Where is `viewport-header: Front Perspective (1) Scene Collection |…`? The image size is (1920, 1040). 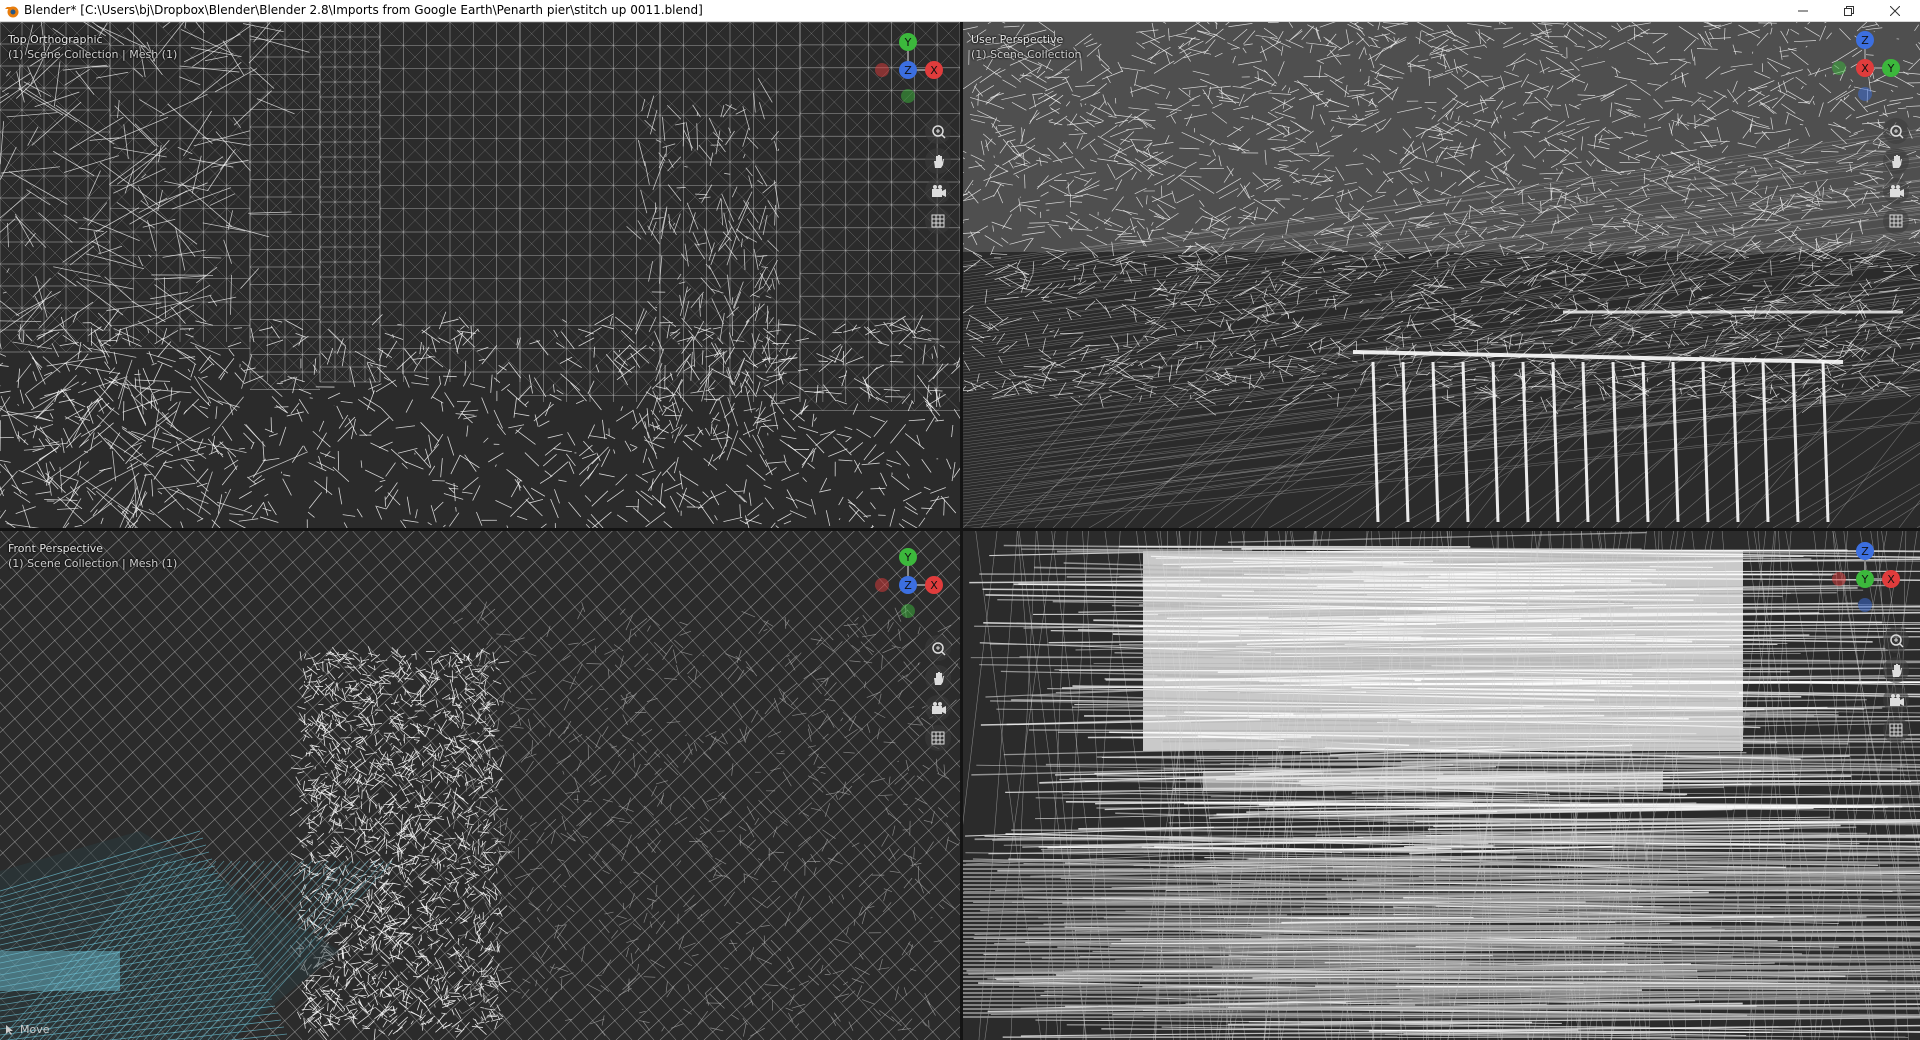 viewport-header: Front Perspective (1) Scene Collection |… is located at coordinates (92, 556).